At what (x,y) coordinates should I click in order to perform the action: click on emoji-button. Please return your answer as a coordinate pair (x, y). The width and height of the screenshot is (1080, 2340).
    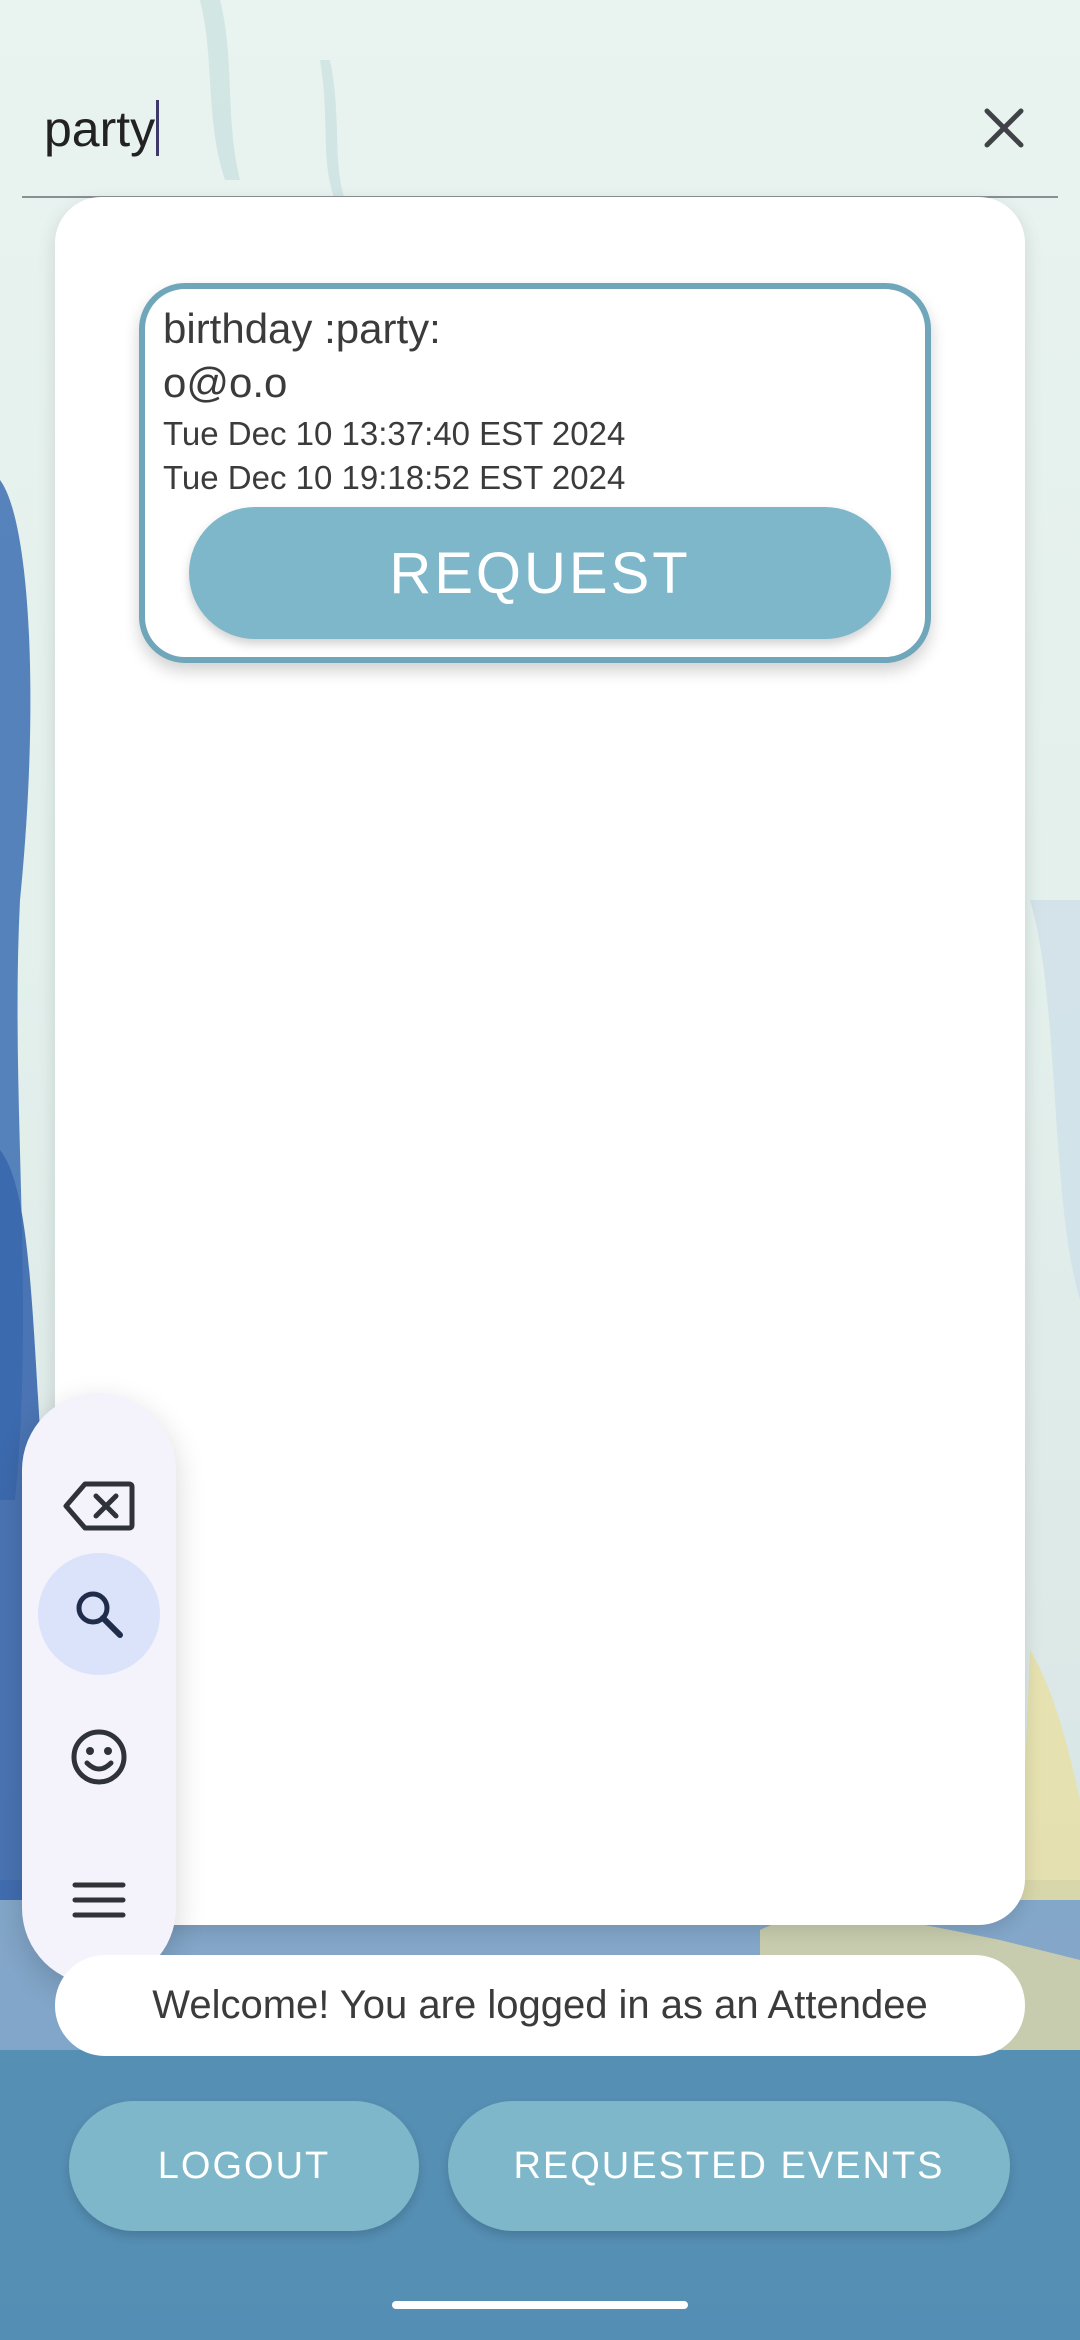
    Looking at the image, I should click on (99, 1757).